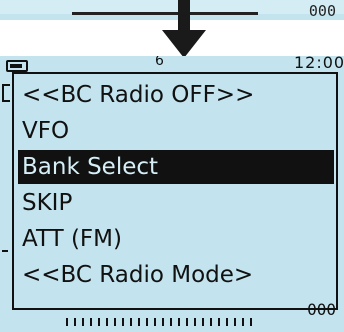 Image resolution: width=344 pixels, height=332 pixels. What do you see at coordinates (176, 131) in the screenshot?
I see `menu-item-vfo: VFO` at bounding box center [176, 131].